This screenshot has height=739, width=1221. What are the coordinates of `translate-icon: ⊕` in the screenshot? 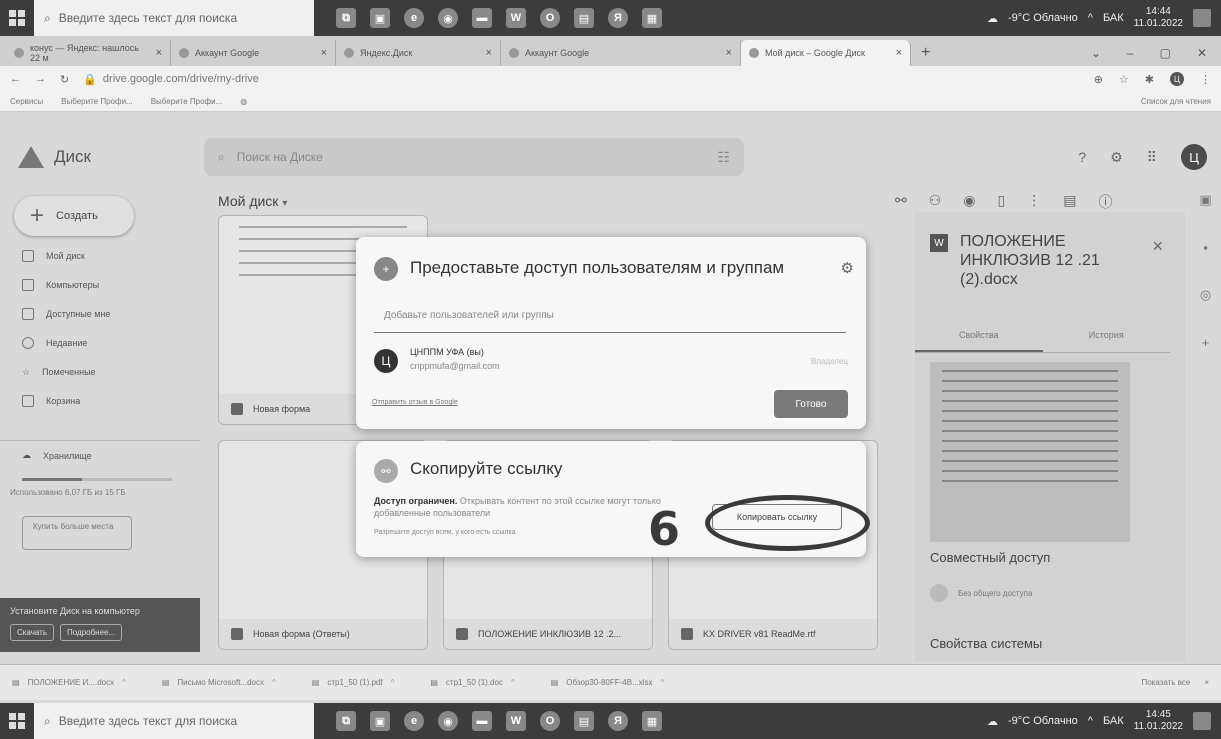 It's located at (1098, 79).